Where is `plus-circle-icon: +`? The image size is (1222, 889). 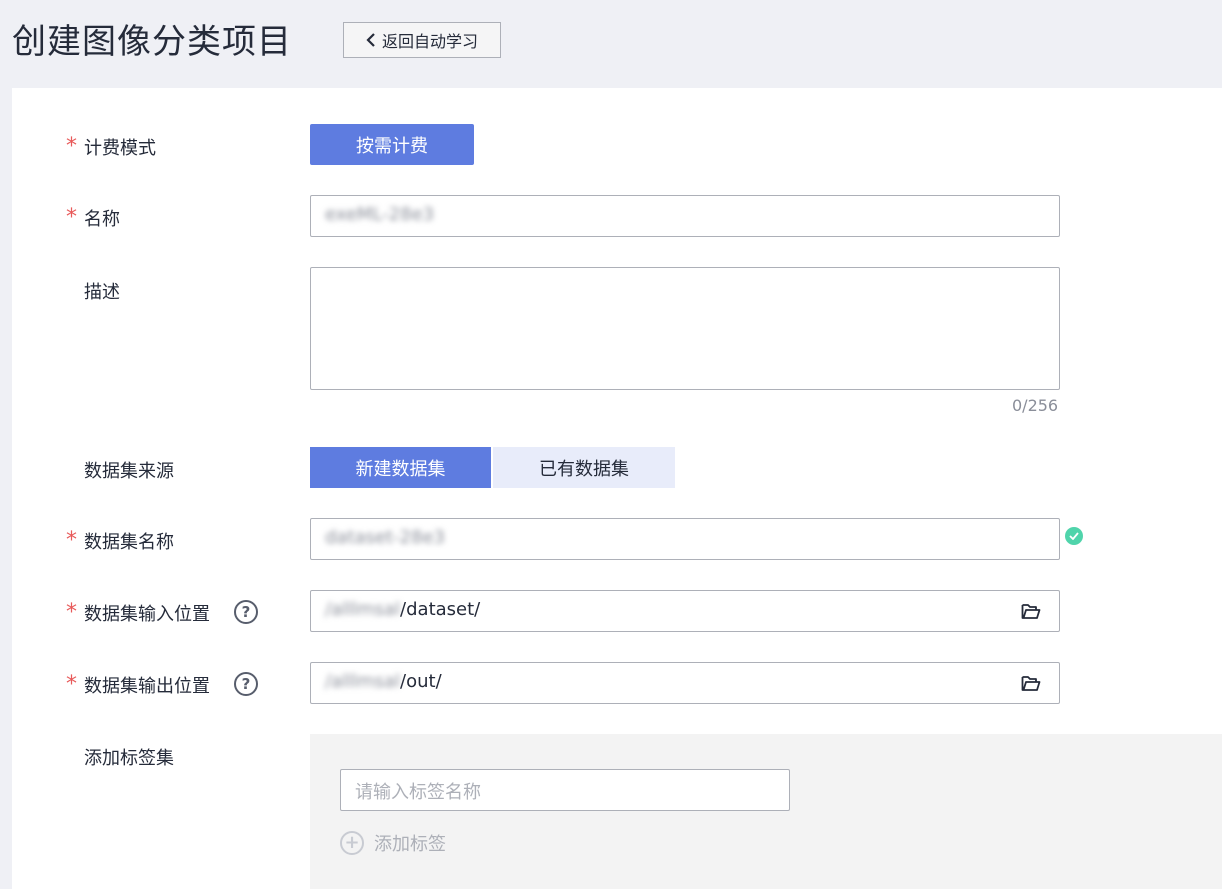 plus-circle-icon: + is located at coordinates (352, 843).